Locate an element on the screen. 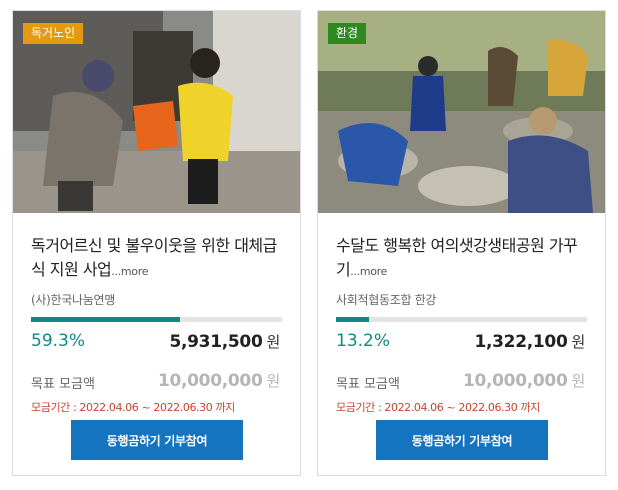 The height and width of the screenshot is (490, 618). campaign-title: 독거어르신 및 불우이웃을 위한 대체급식 지원 사업...more is located at coordinates (160, 259).